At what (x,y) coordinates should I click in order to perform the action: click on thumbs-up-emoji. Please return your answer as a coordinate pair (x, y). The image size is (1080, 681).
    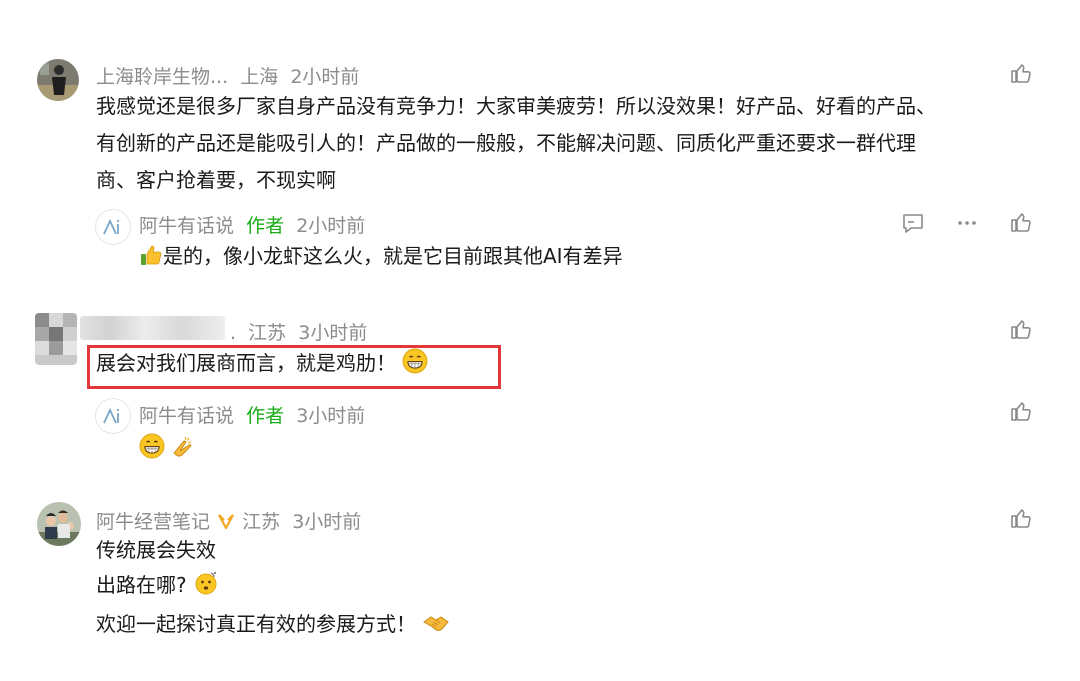
    Looking at the image, I should click on (151, 260).